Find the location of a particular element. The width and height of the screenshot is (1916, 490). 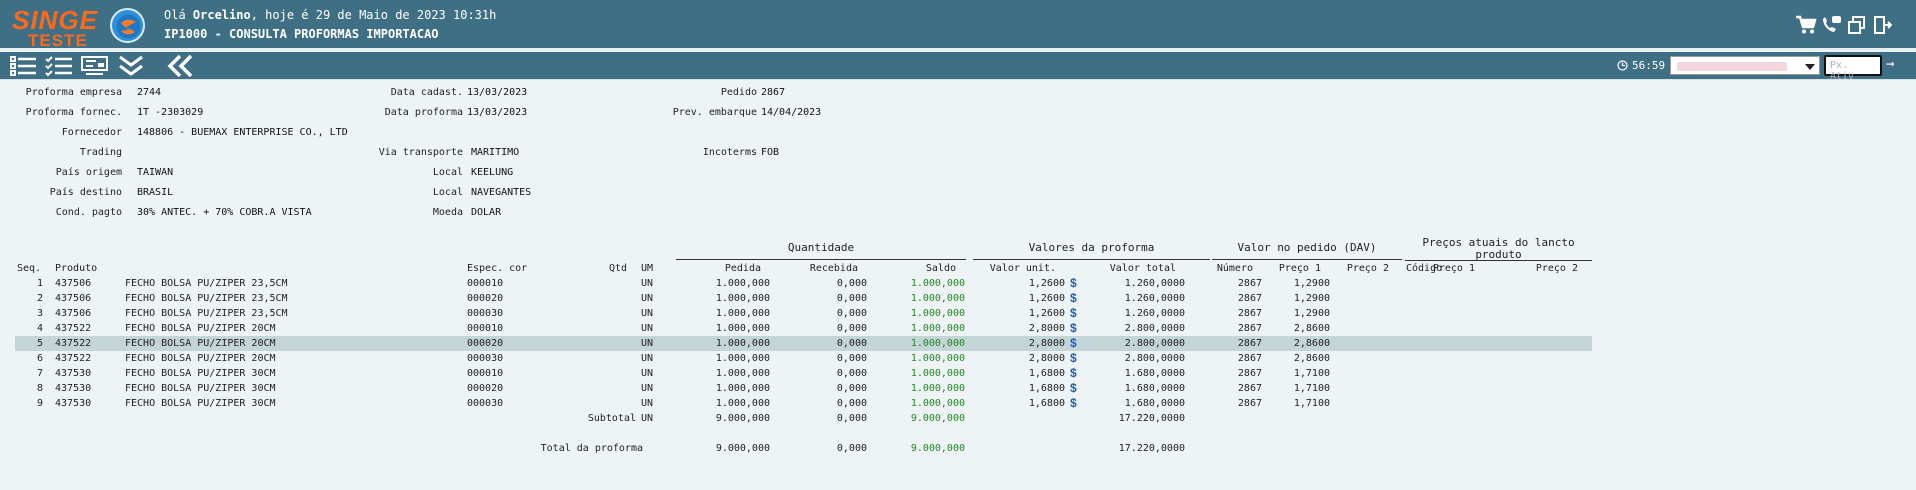

cell-numero: 2867 is located at coordinates (1249, 403).